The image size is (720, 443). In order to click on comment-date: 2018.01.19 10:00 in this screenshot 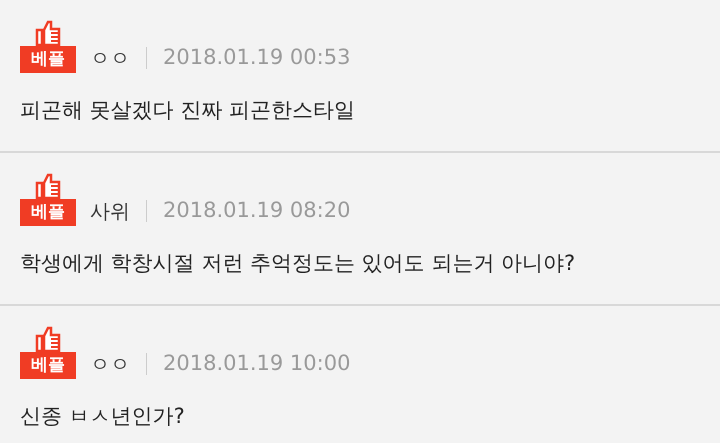, I will do `click(256, 363)`.